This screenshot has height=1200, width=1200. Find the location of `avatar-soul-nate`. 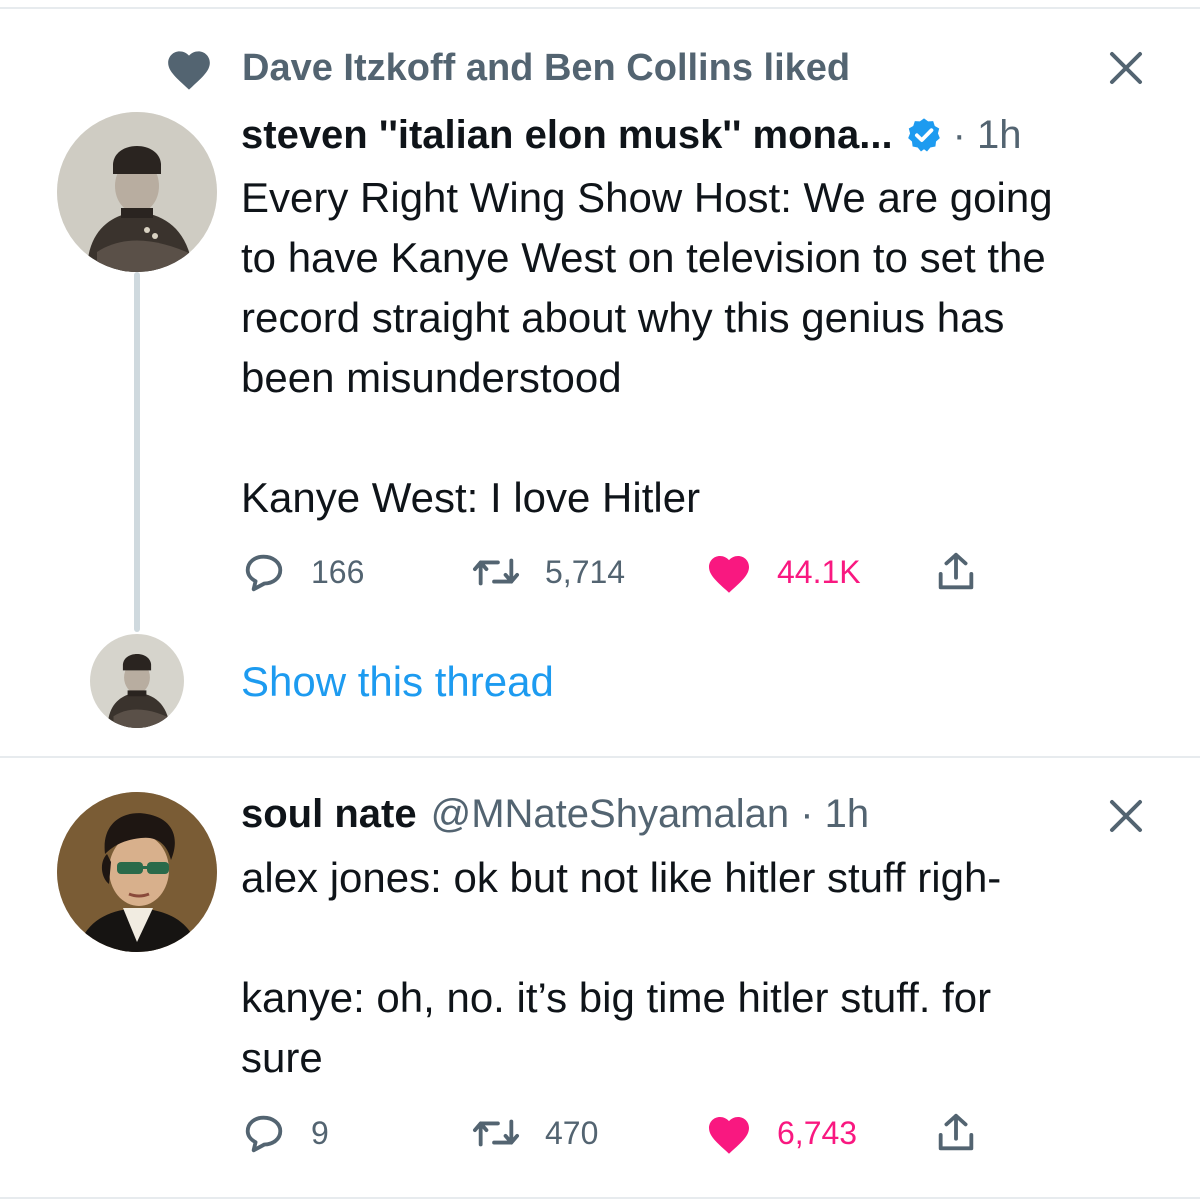

avatar-soul-nate is located at coordinates (137, 872).